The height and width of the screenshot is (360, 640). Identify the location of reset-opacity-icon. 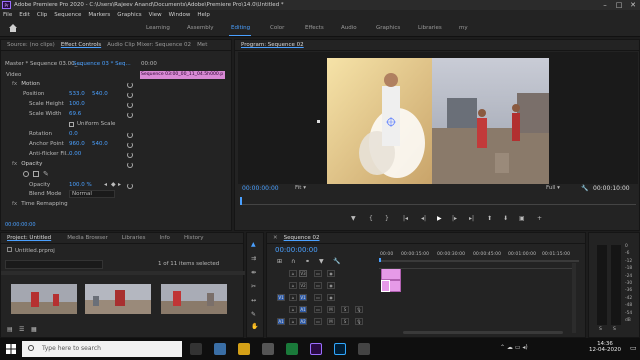
(130, 165).